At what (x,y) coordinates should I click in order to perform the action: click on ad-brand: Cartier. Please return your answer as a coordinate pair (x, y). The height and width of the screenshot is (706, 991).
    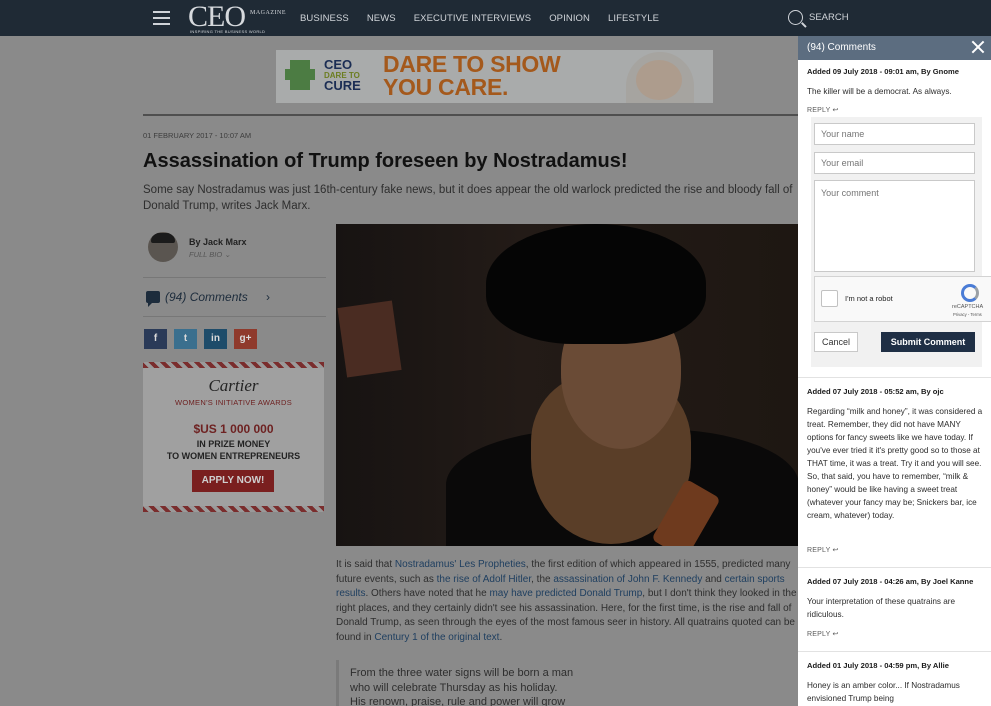
    Looking at the image, I should click on (233, 385).